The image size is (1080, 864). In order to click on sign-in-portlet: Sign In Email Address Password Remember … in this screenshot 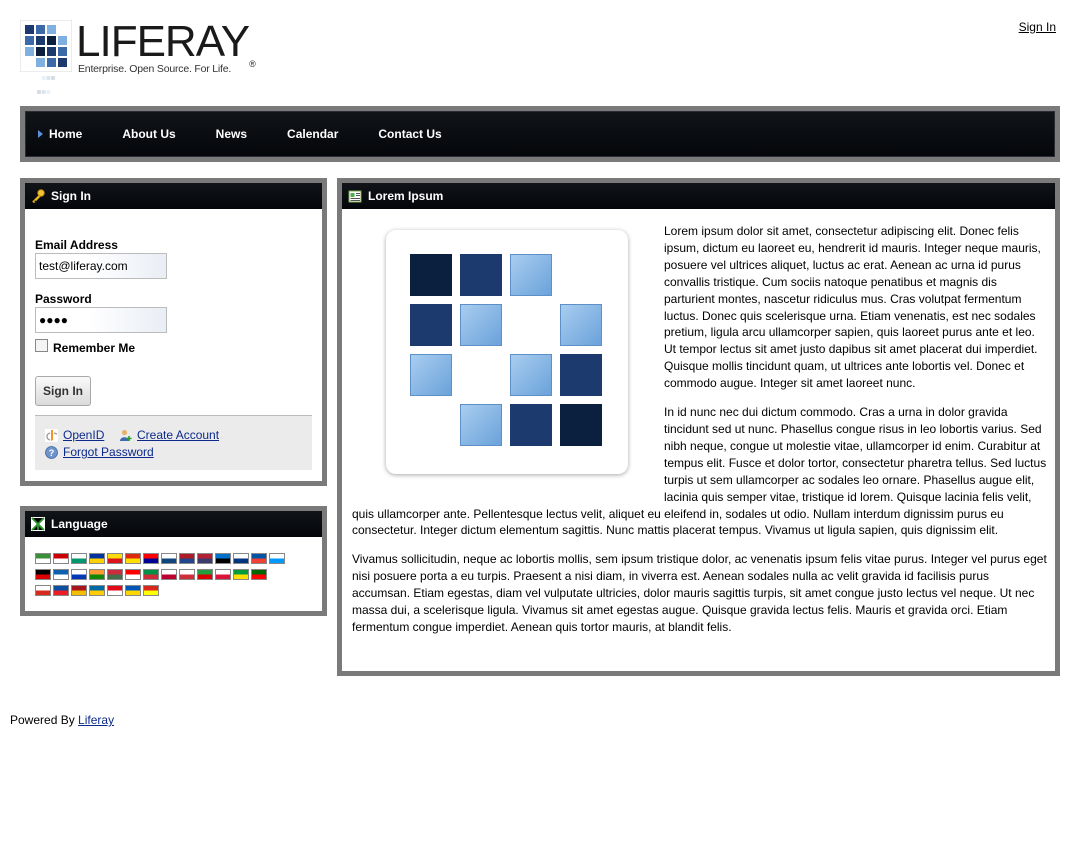, I will do `click(173, 332)`.